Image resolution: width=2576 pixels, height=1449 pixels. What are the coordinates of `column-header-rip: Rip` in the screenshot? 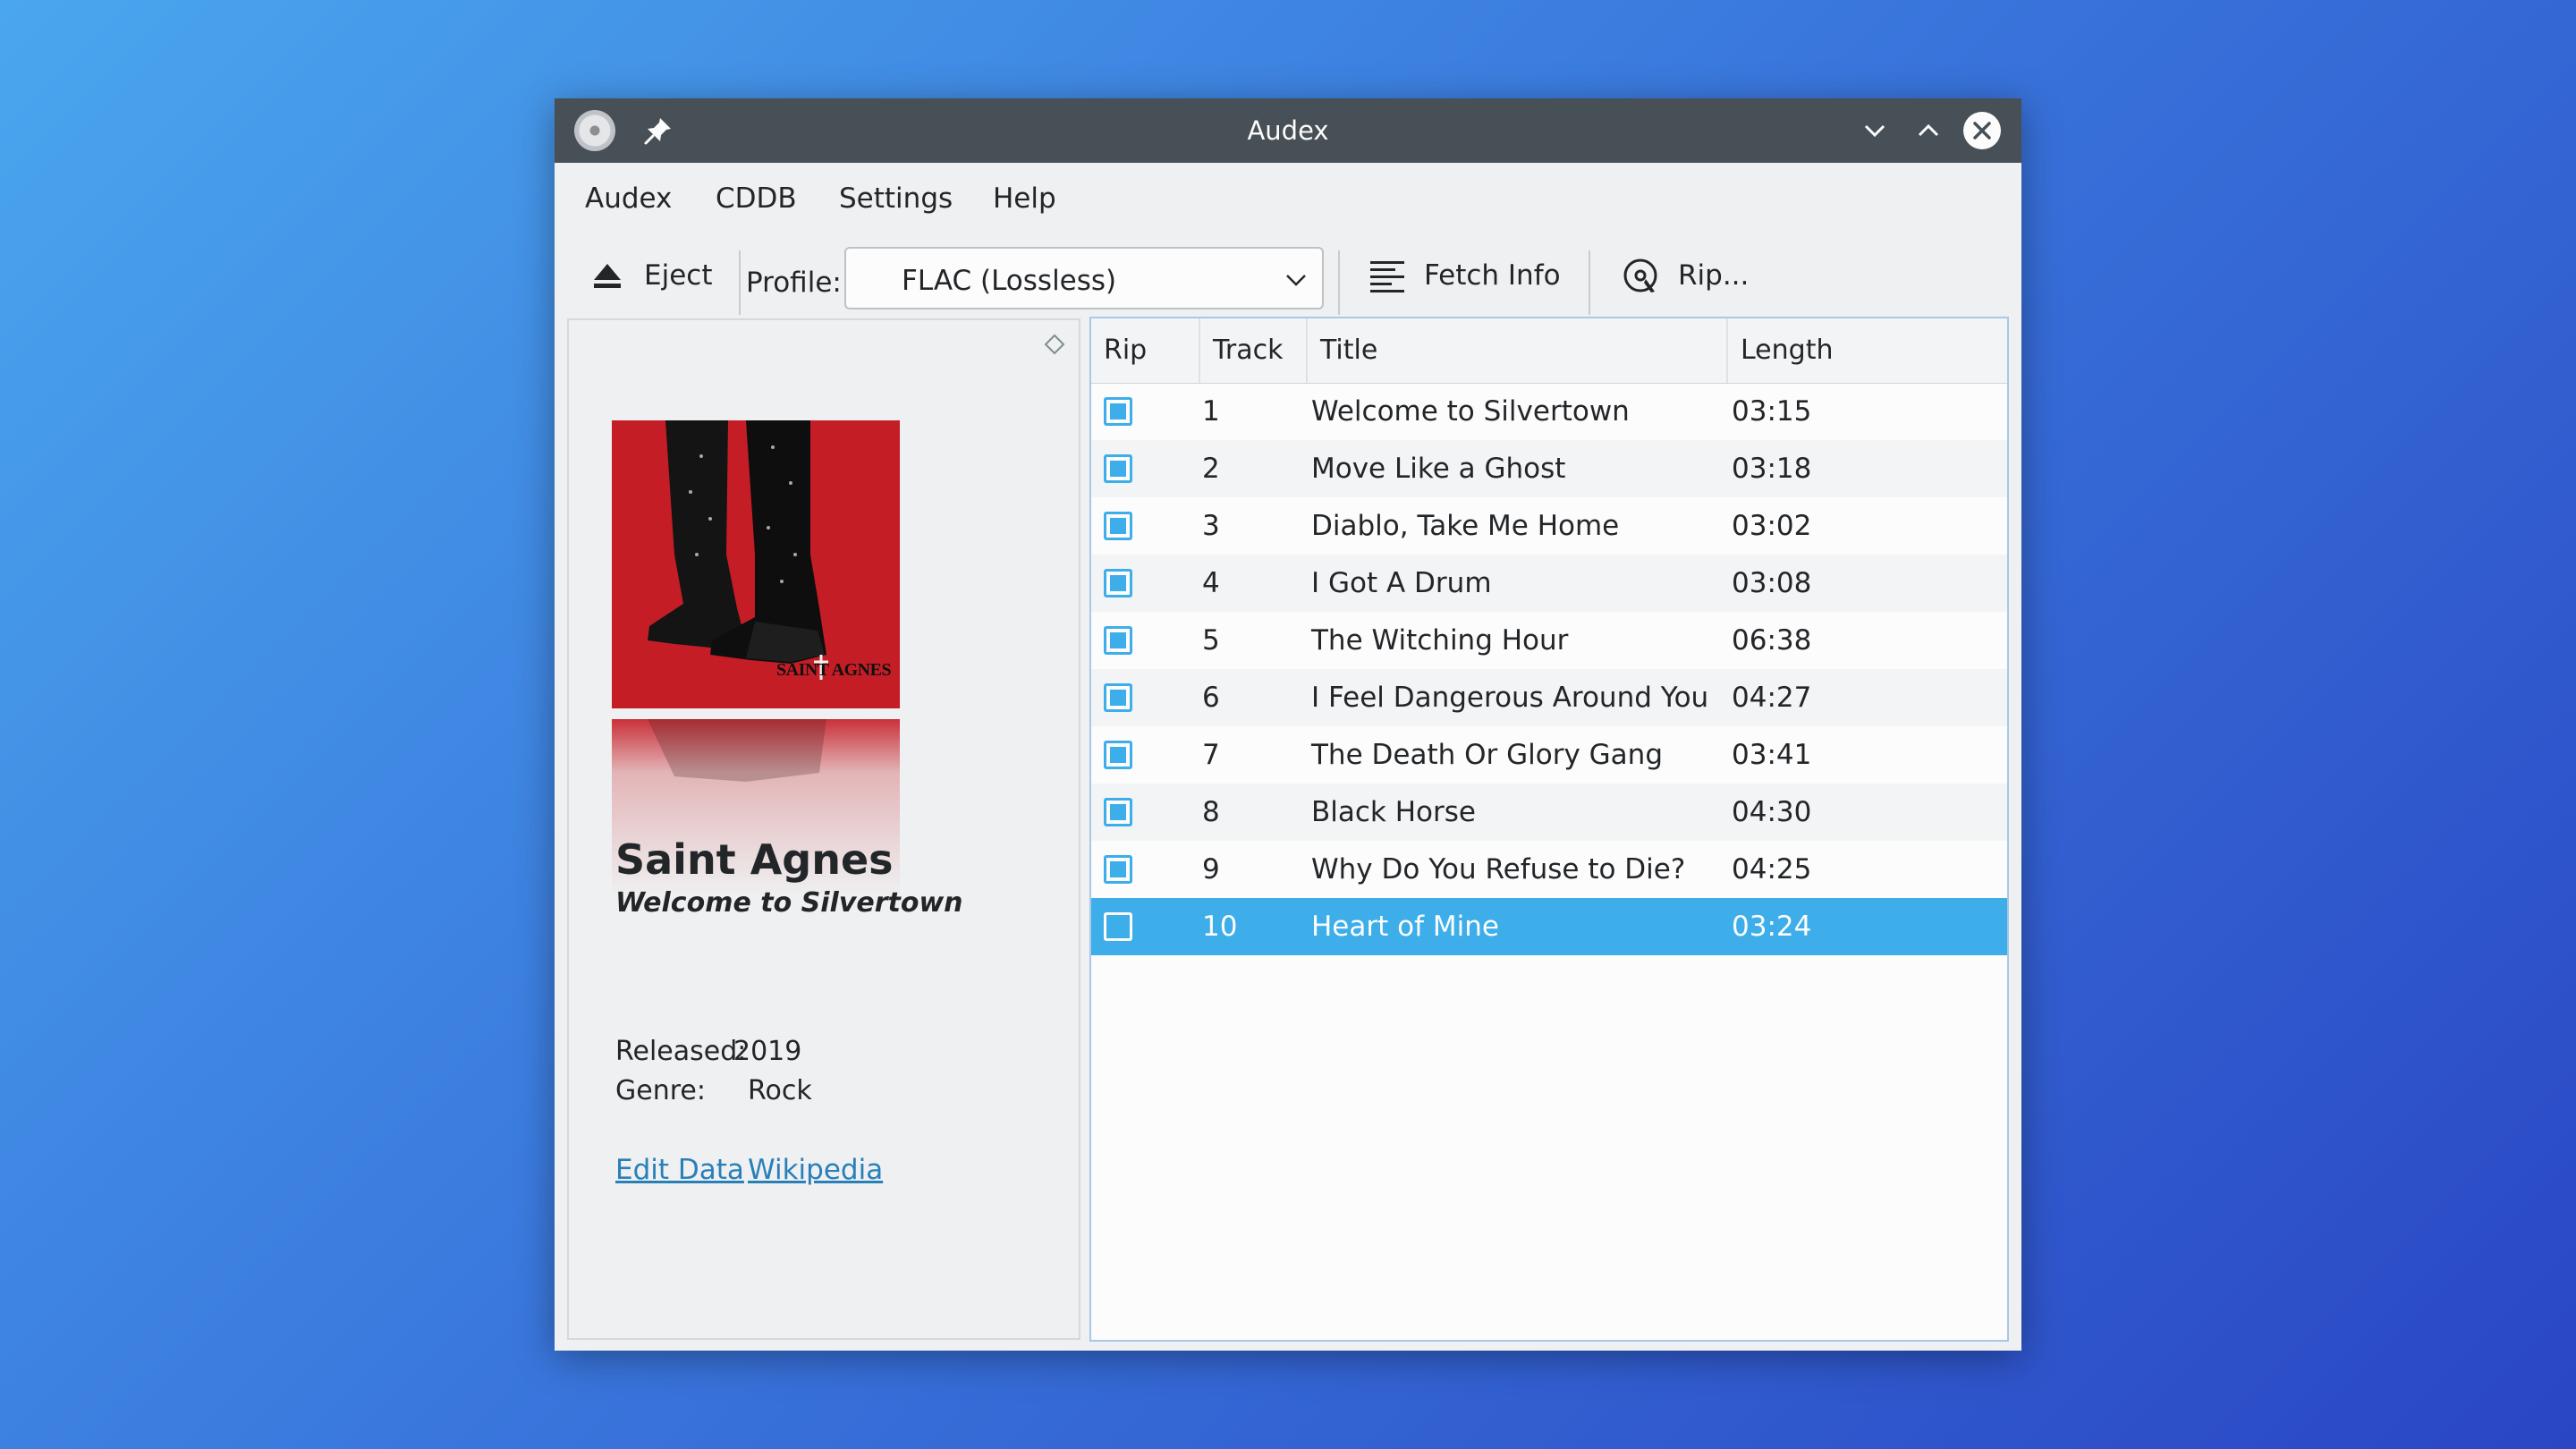 It's located at (1145, 350).